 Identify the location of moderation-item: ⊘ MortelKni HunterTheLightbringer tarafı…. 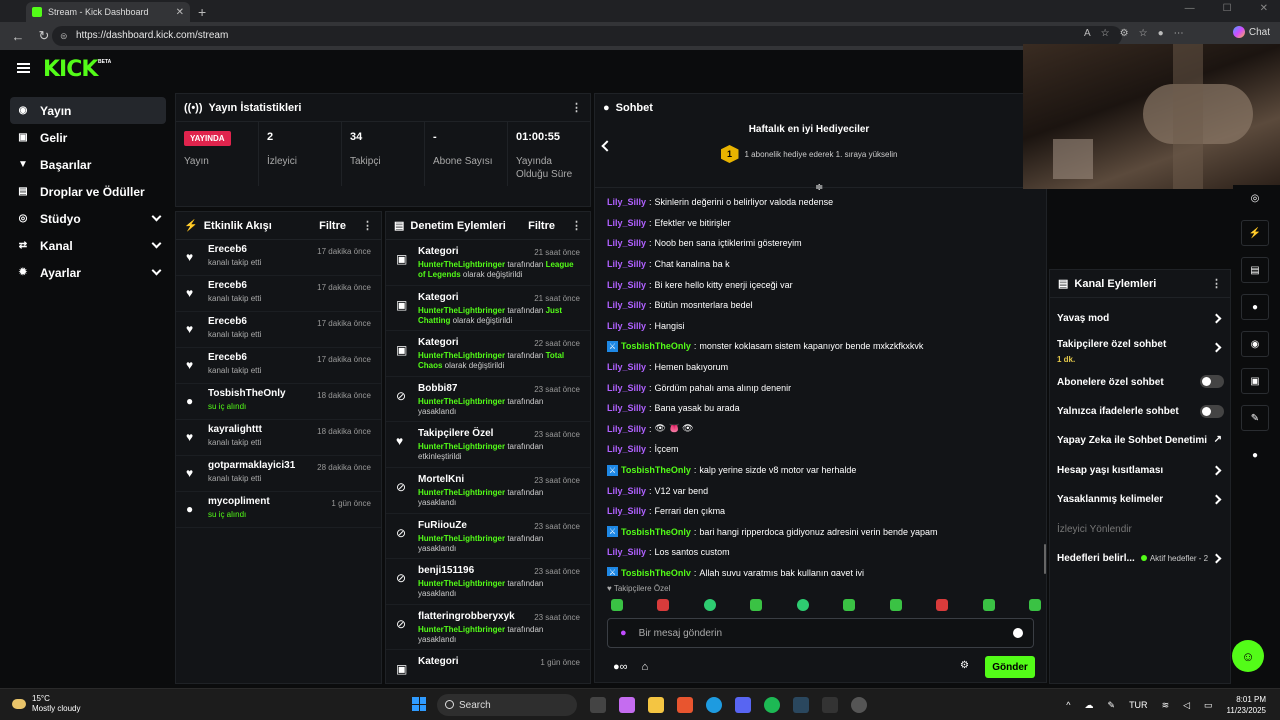
(488, 491).